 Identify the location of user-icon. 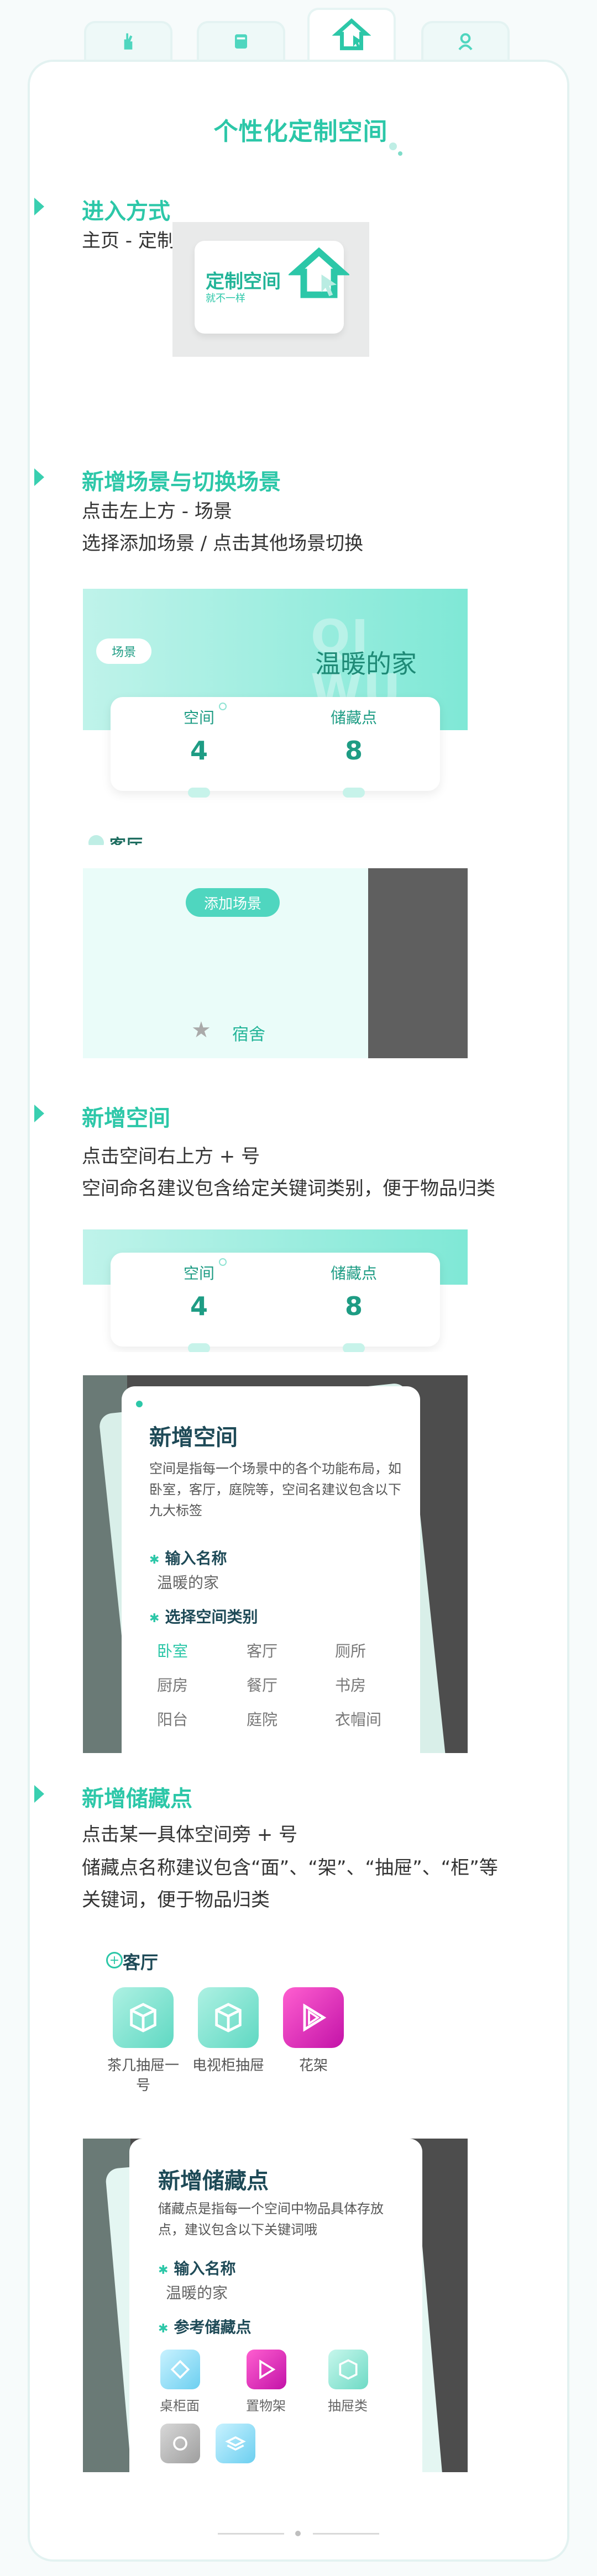
(466, 41).